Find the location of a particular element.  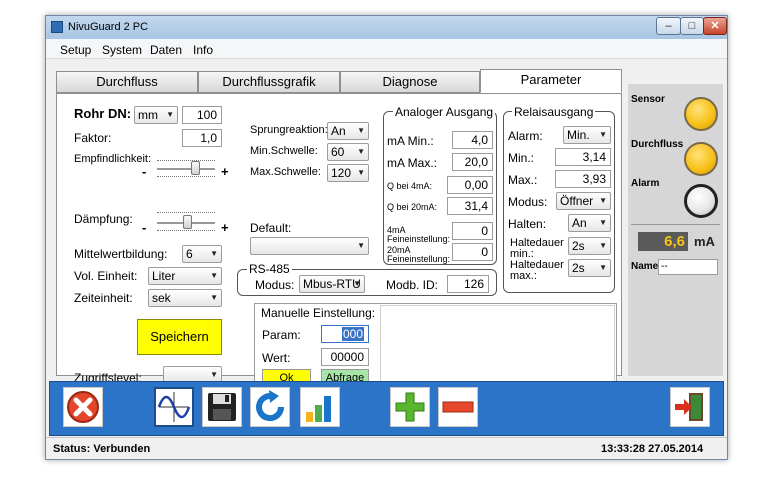

sprungreaktion-label: Sprungreaktion: is located at coordinates (289, 130).